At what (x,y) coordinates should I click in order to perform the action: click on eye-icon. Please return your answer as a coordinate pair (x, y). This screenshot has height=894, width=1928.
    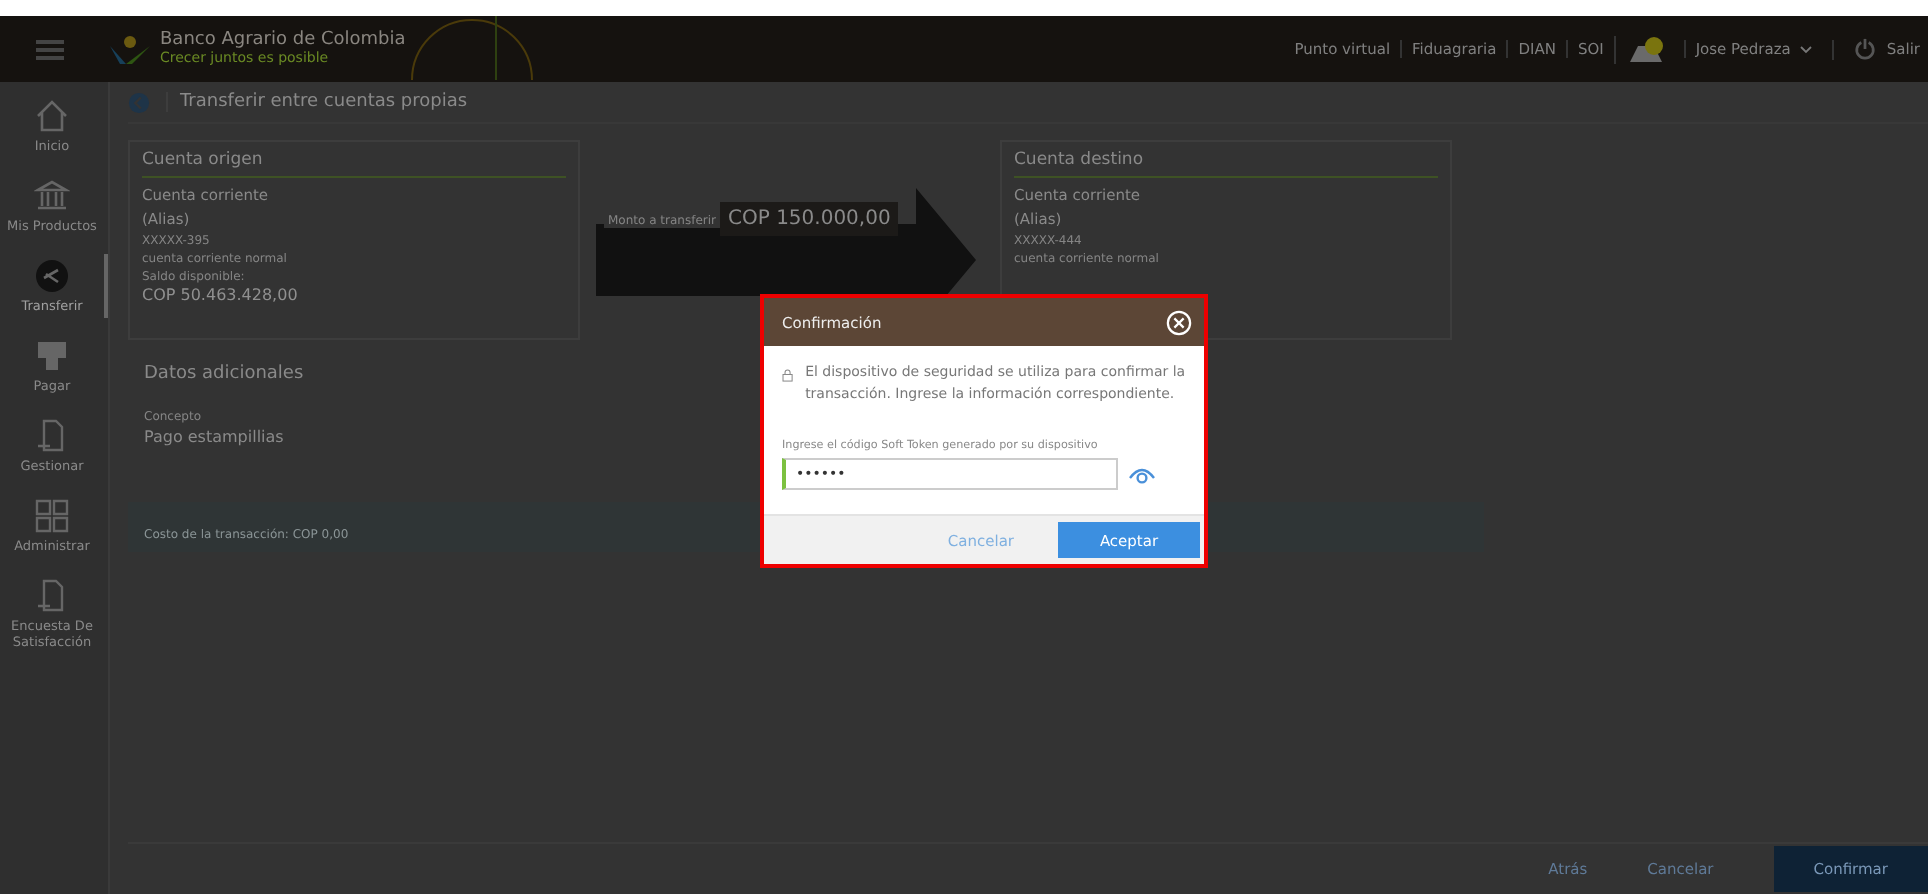
    Looking at the image, I should click on (1142, 474).